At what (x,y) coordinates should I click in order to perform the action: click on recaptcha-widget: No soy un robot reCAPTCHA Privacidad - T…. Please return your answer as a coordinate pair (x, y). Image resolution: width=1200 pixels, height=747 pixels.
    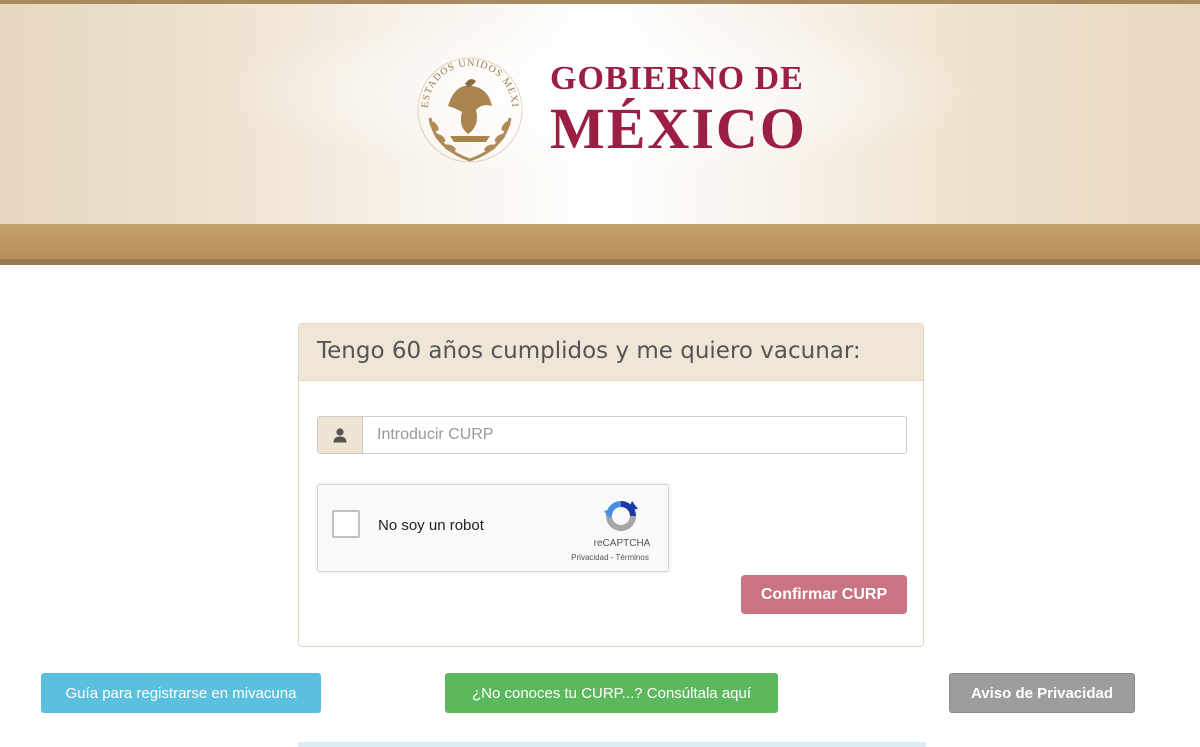
    Looking at the image, I should click on (493, 528).